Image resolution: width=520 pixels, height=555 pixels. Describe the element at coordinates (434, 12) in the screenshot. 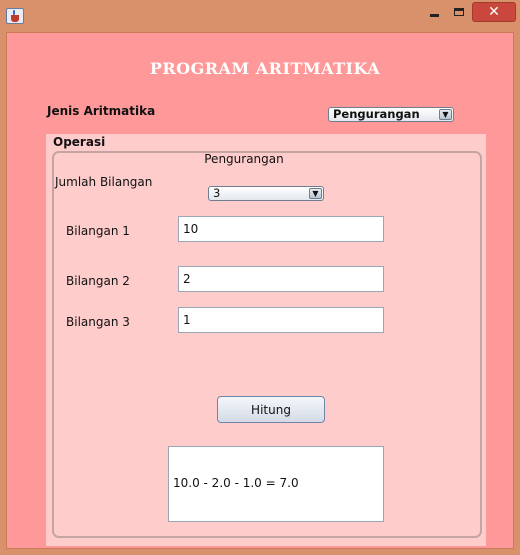

I see `minimize-button` at that location.